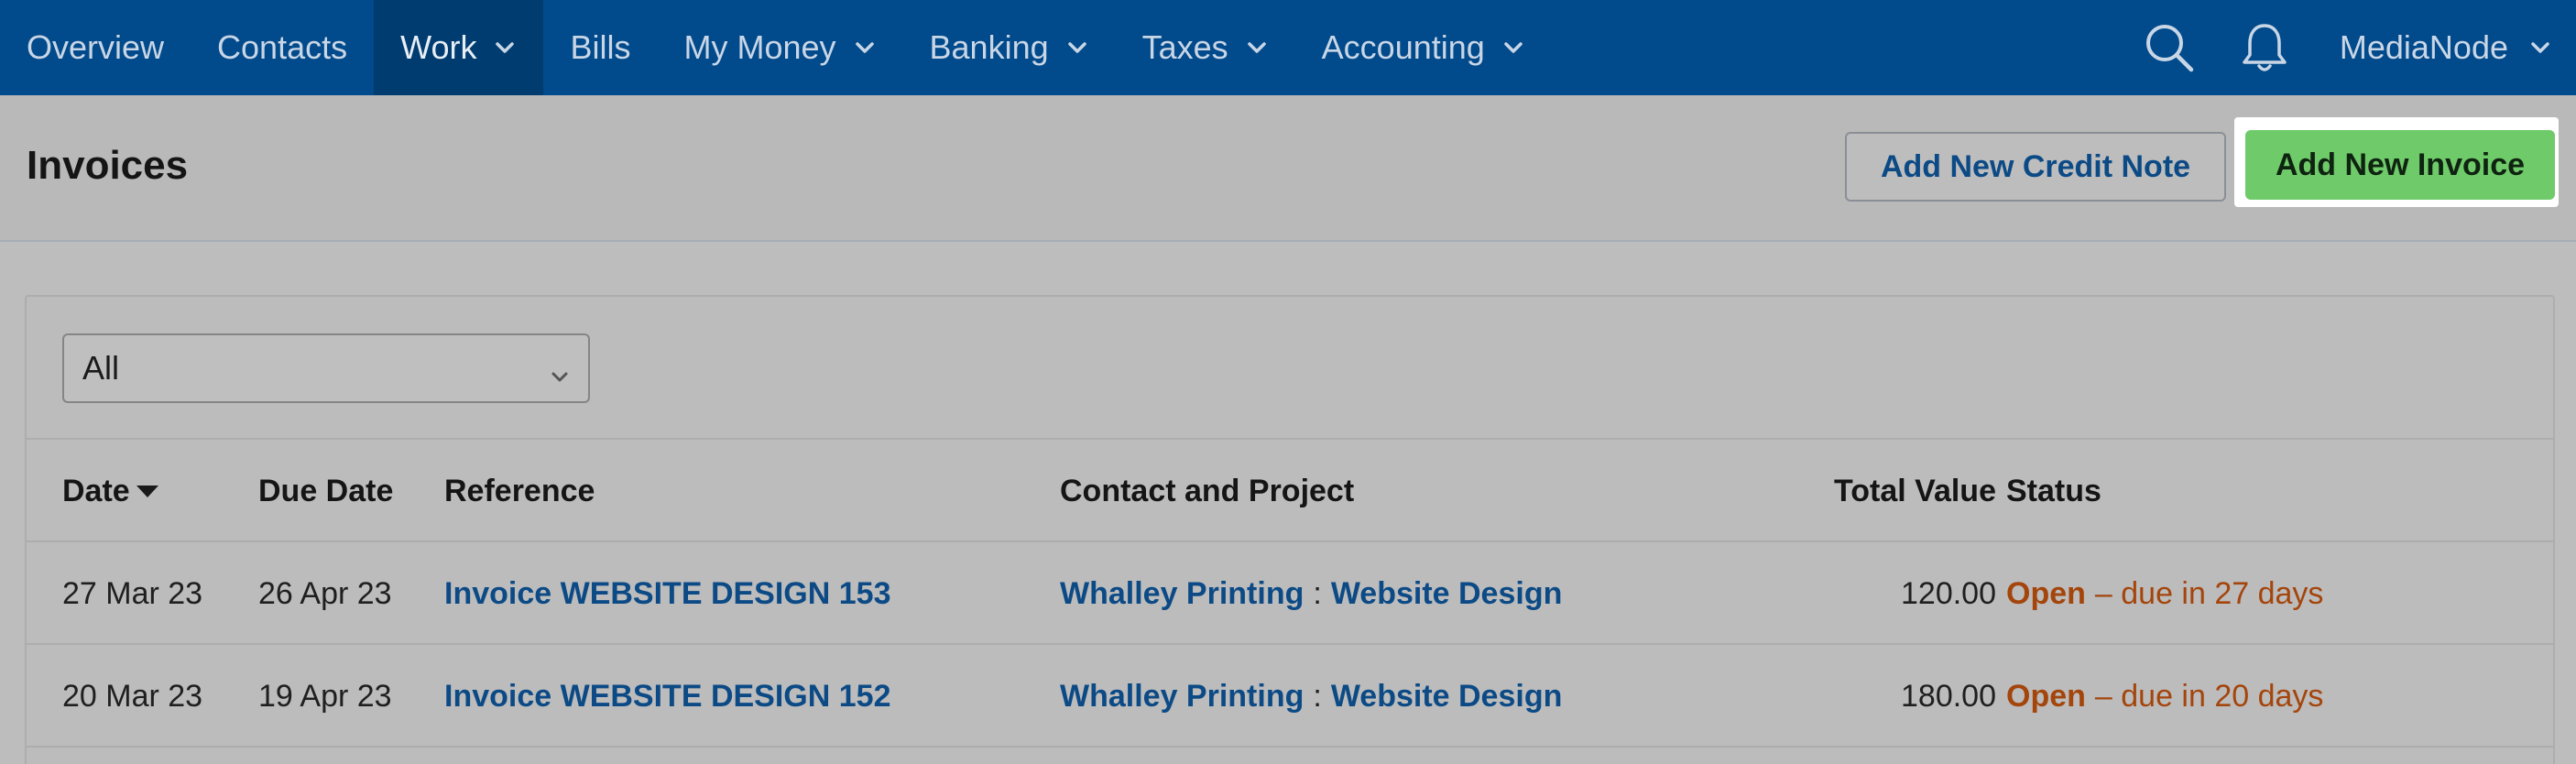 The image size is (2576, 764). What do you see at coordinates (325, 593) in the screenshot?
I see `cell-due-date: 26 Apr 23` at bounding box center [325, 593].